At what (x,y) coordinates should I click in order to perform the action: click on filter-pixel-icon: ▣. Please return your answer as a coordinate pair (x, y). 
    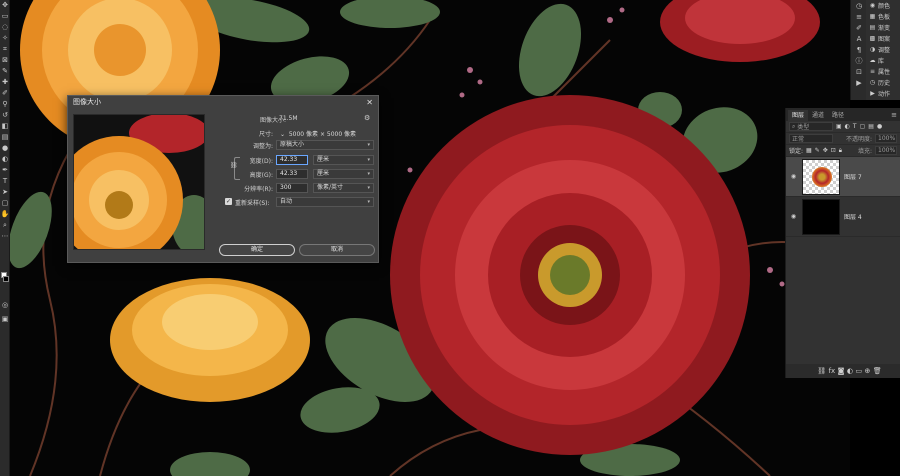
    Looking at the image, I should click on (839, 126).